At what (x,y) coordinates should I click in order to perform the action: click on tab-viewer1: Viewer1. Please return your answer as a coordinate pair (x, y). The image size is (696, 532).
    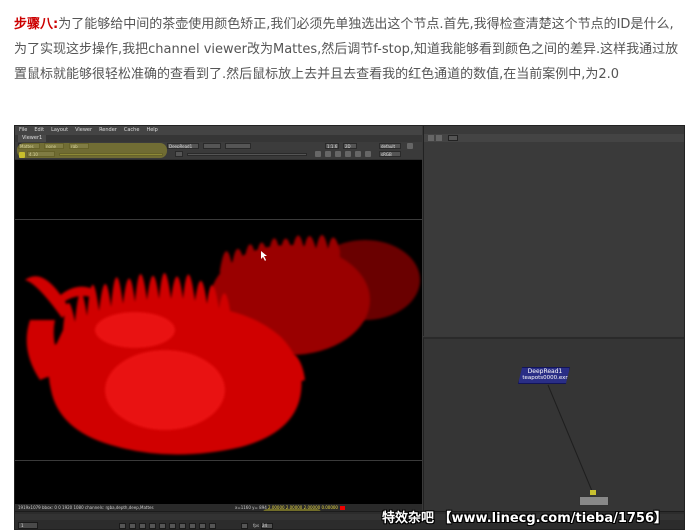
    Looking at the image, I should click on (32, 138).